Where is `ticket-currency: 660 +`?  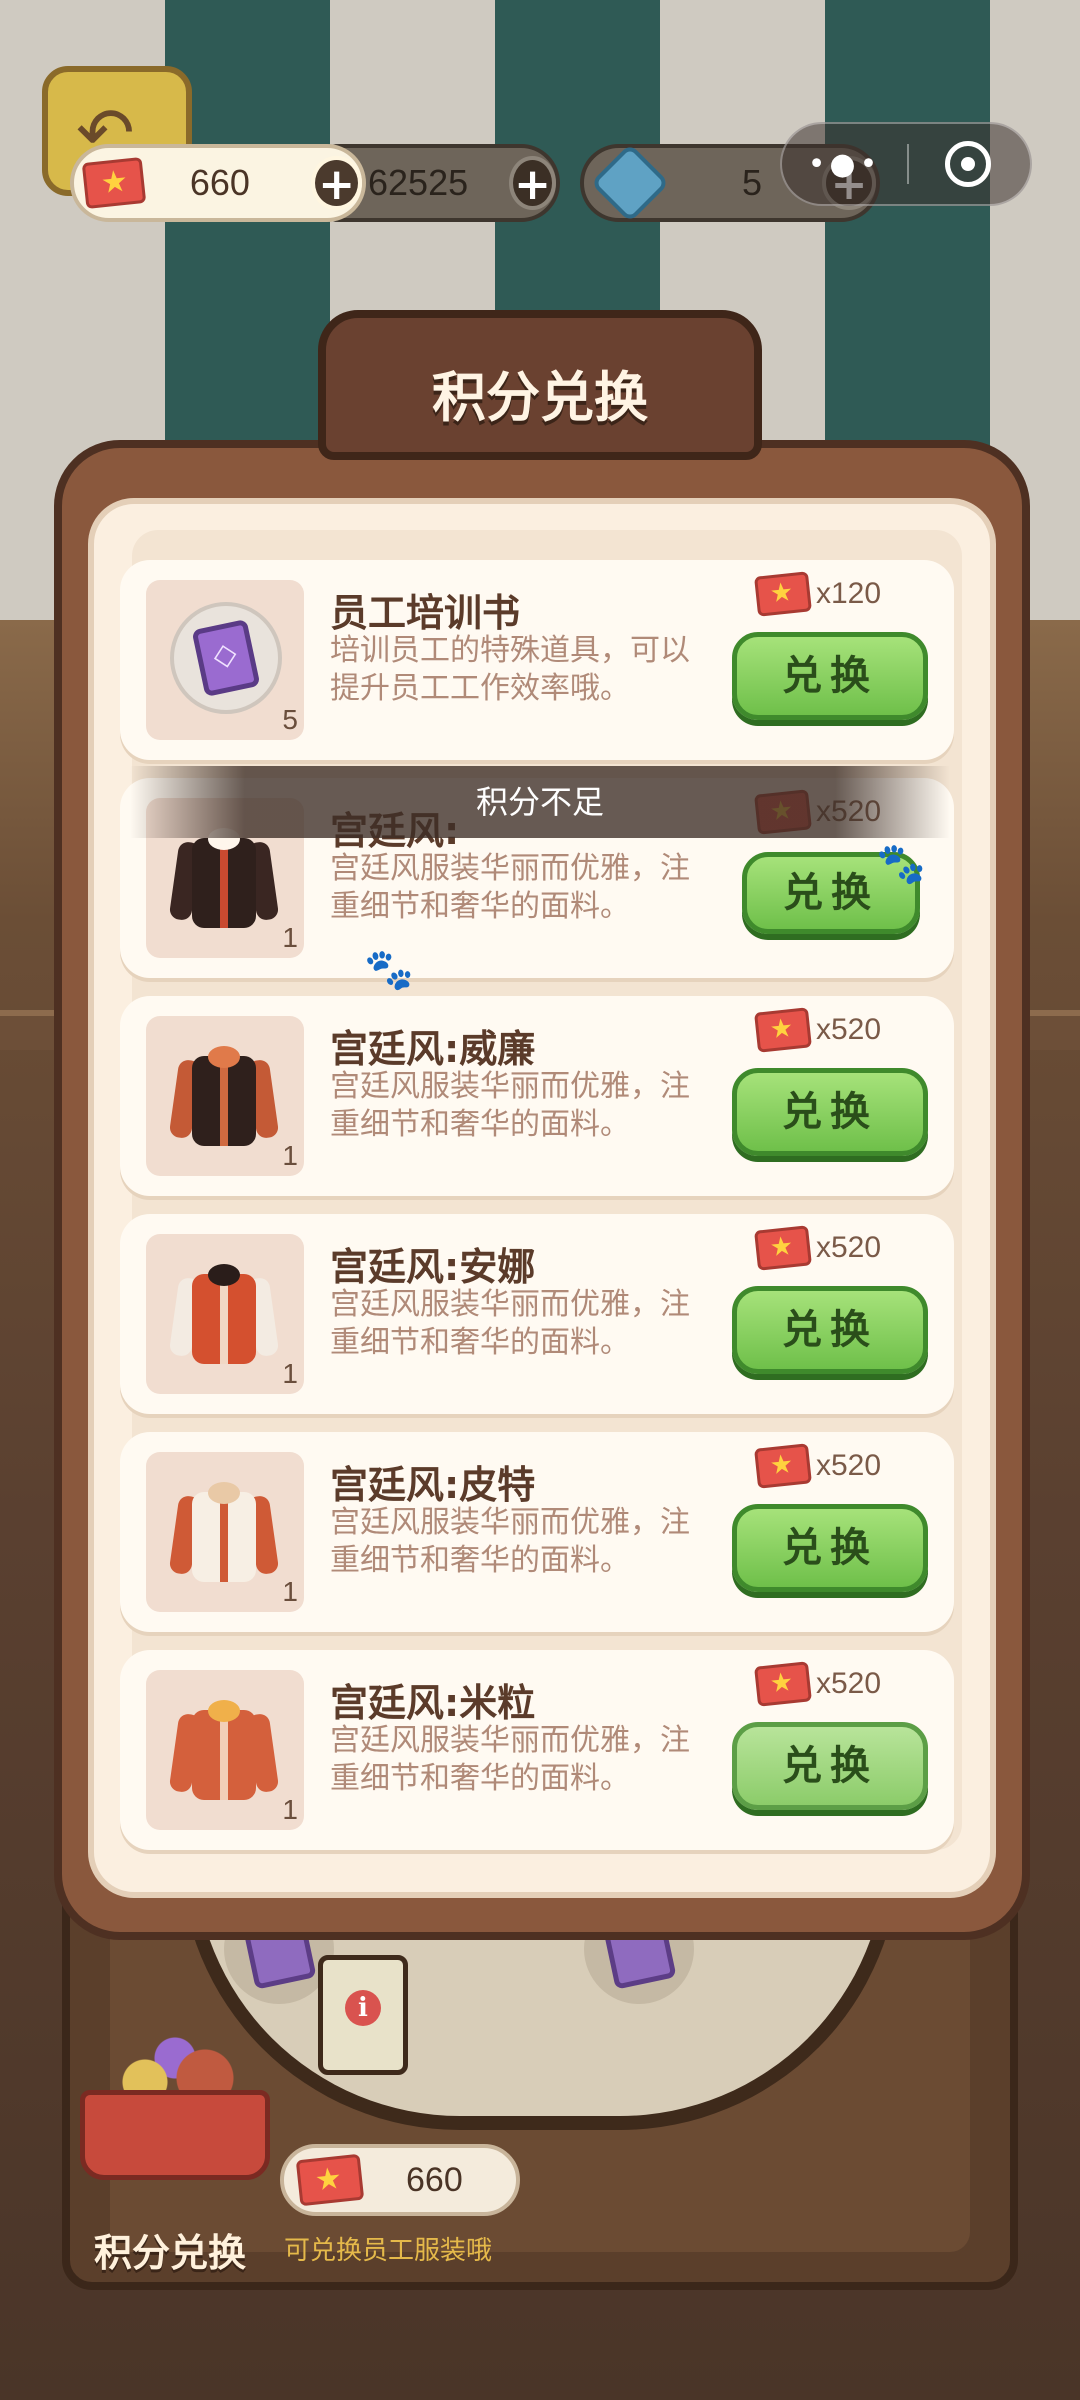
ticket-currency: 660 + is located at coordinates (218, 183).